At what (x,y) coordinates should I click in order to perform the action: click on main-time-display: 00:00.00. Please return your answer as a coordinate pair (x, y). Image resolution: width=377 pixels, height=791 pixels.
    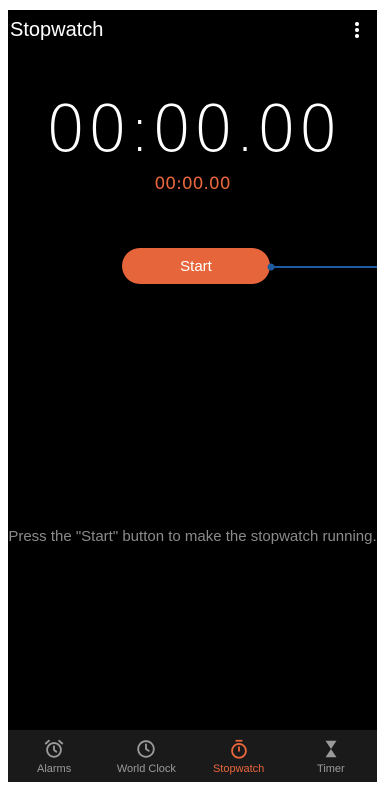
    Looking at the image, I should click on (192, 130).